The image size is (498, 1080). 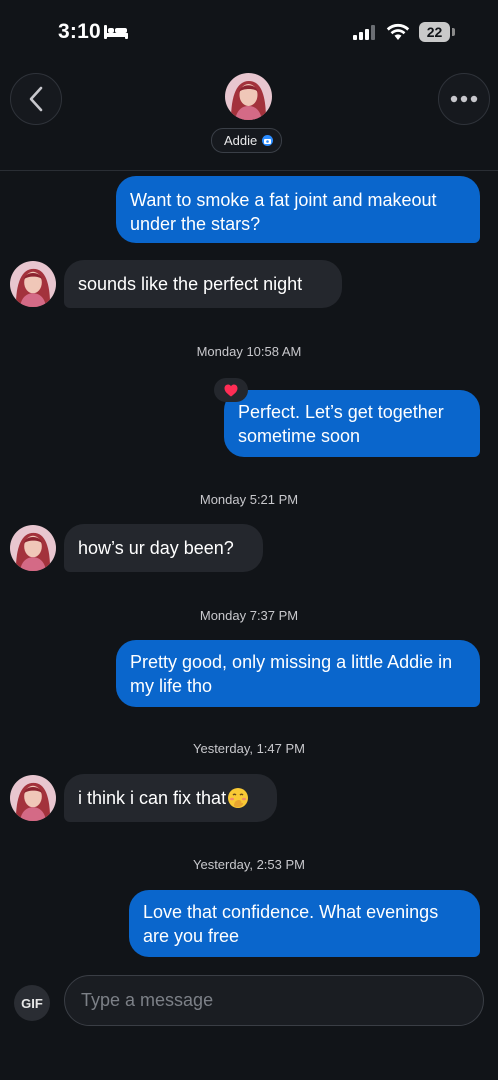 I want to click on more-options-button, so click(x=464, y=99).